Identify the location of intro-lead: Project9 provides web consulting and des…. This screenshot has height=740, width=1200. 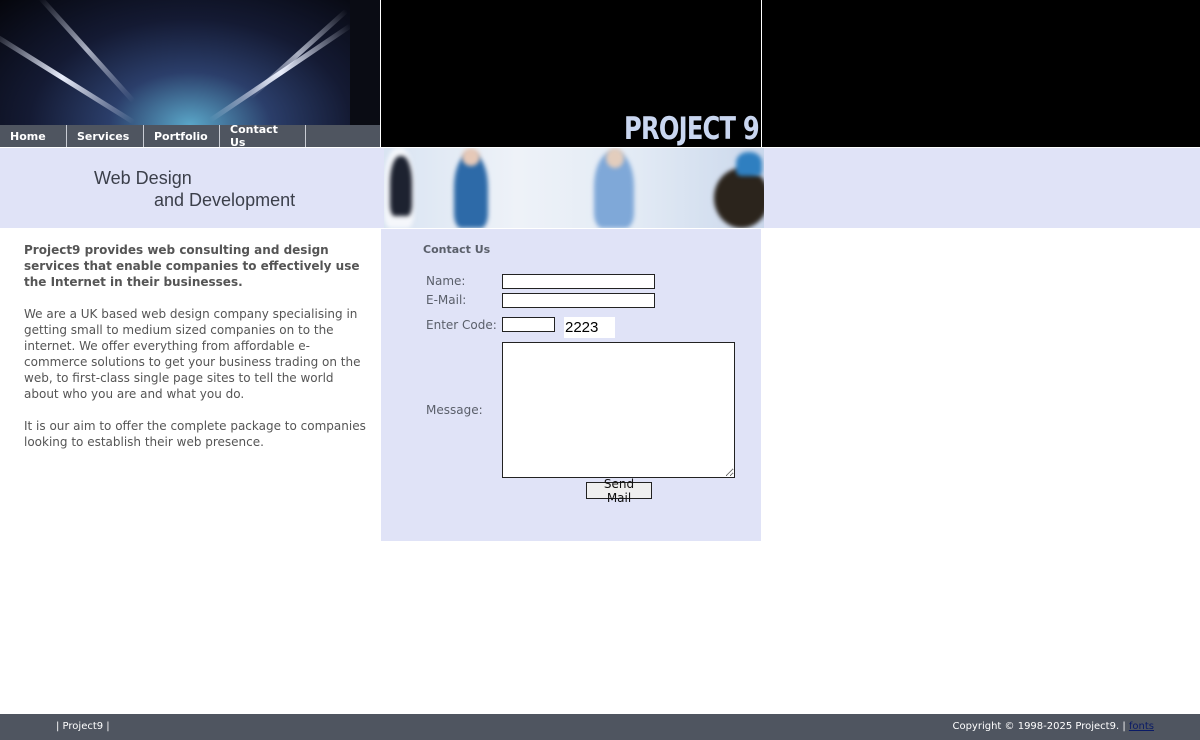
(192, 266).